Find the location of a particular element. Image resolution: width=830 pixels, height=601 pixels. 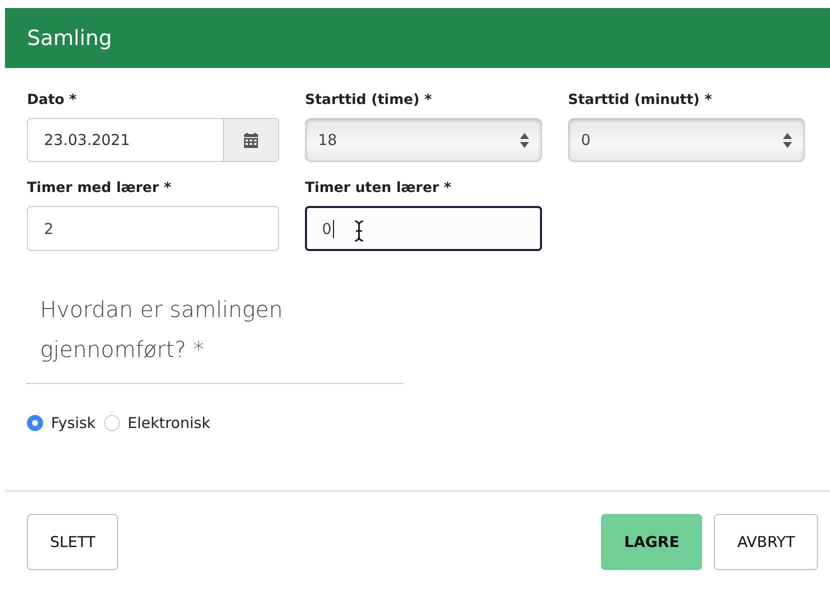

dialog-title: Samling is located at coordinates (69, 38).